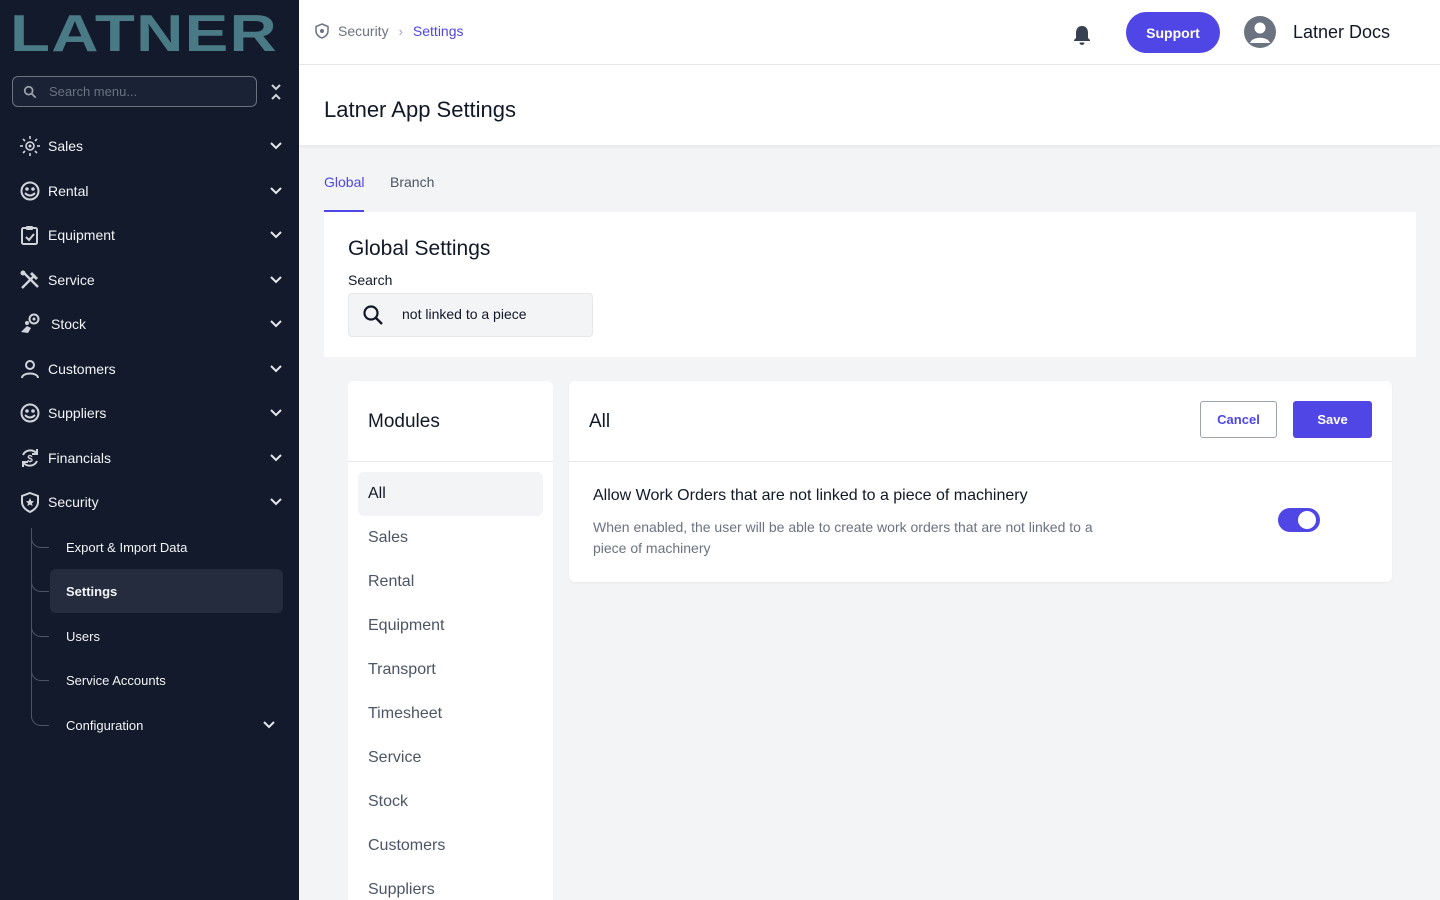  I want to click on logo-text: LATNER, so click(144, 32).